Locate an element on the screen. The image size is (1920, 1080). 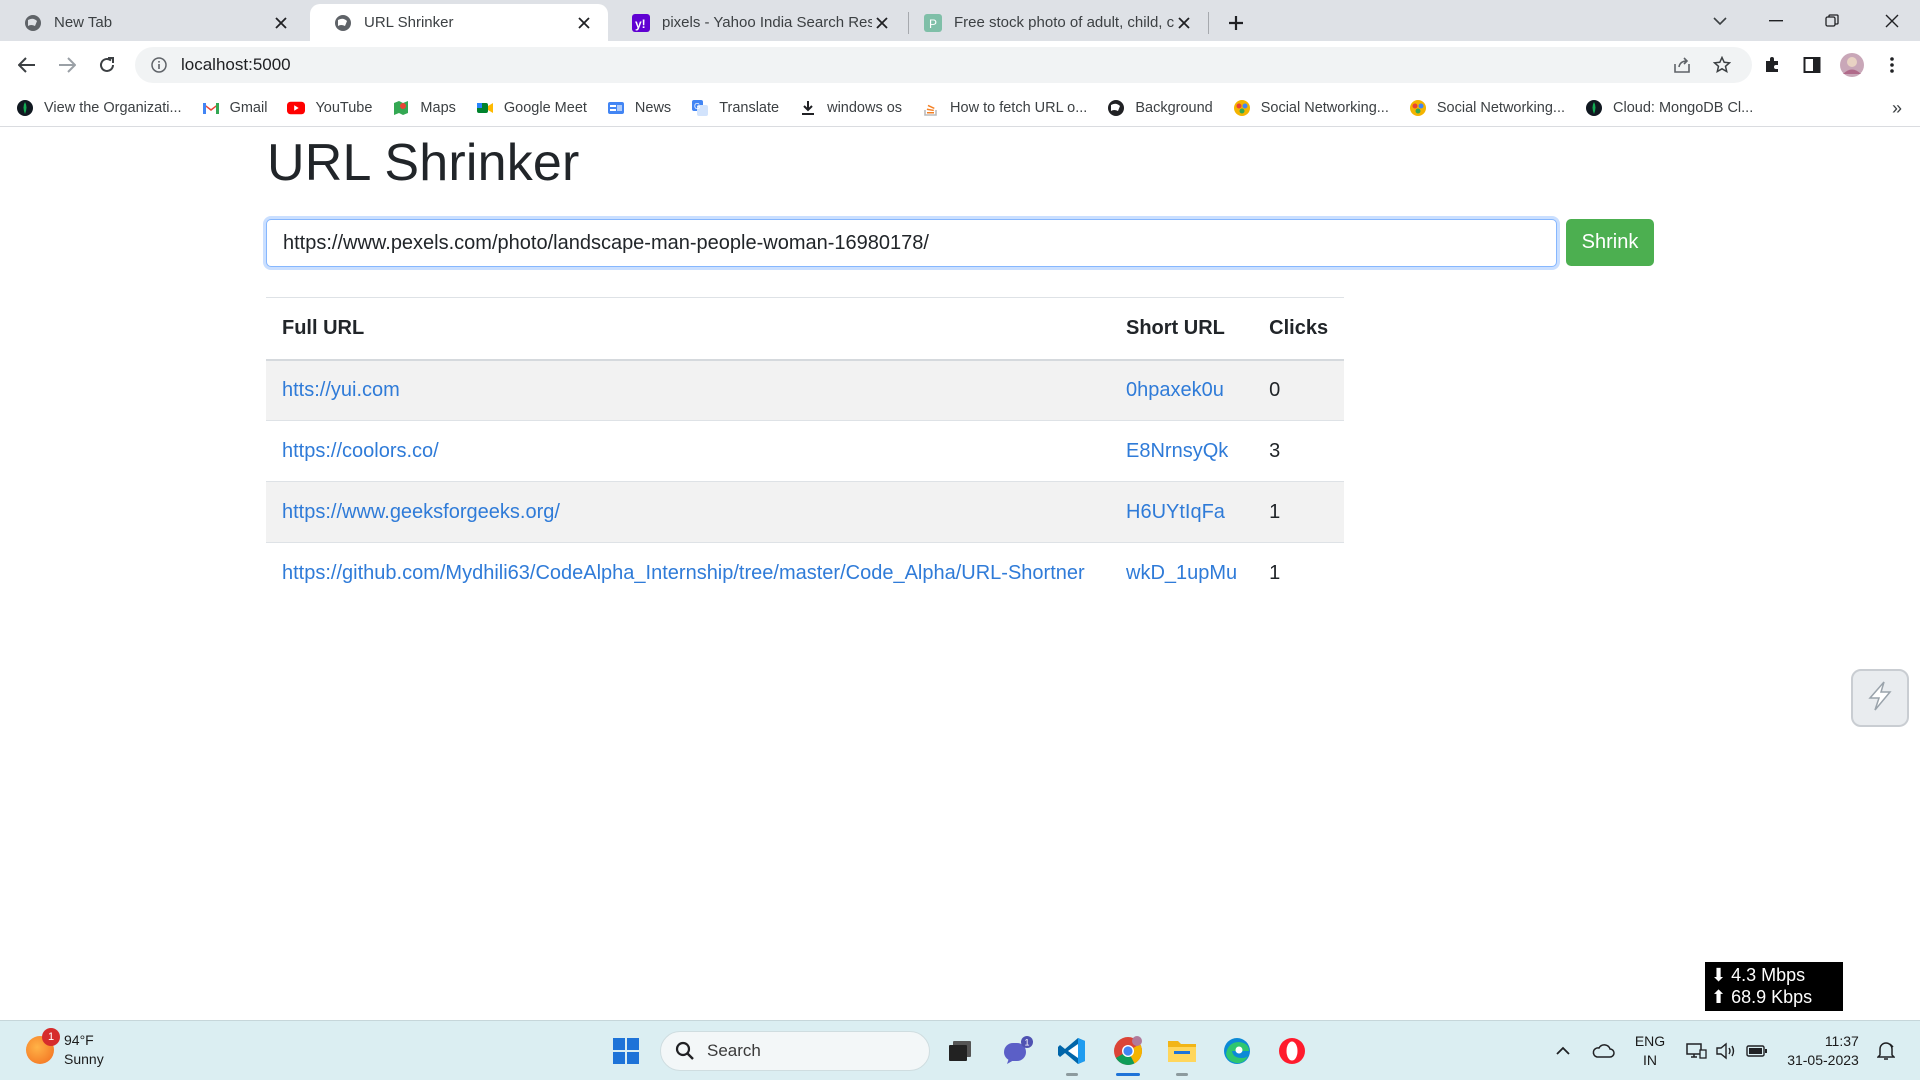
back-arrow-icon is located at coordinates (27, 65).